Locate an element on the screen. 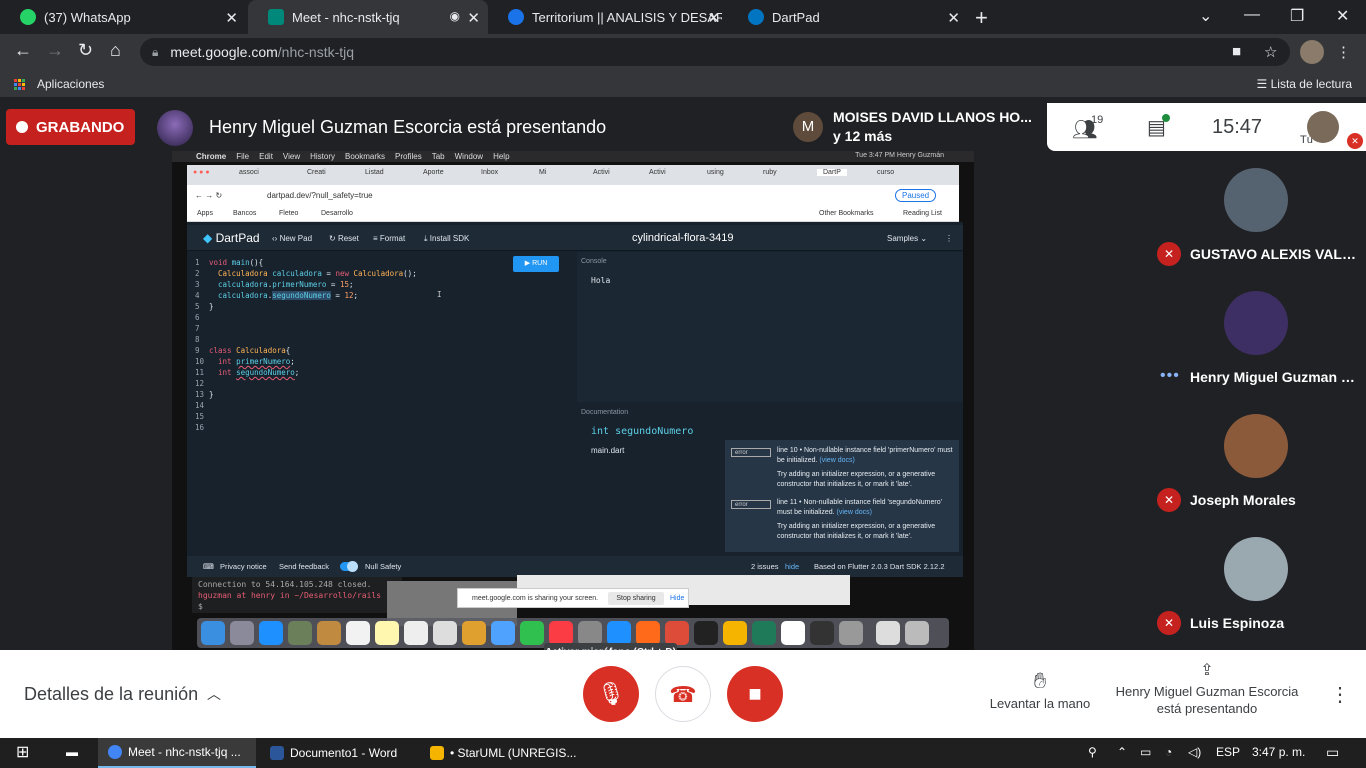 Image resolution: width=1366 pixels, height=768 pixels. people-icon: ⚲ is located at coordinates (1092, 752).